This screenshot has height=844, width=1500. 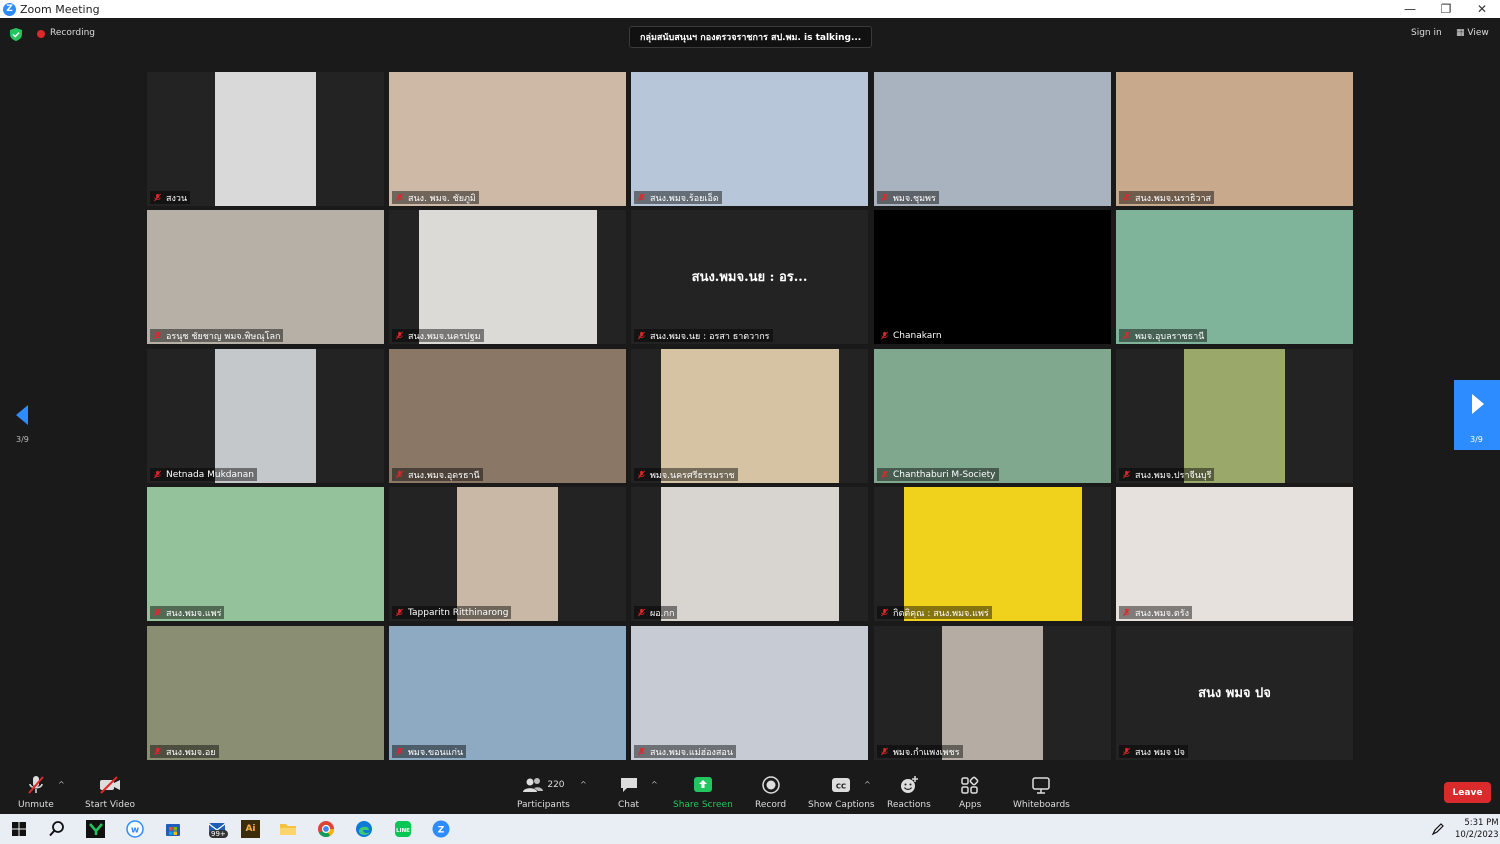 I want to click on participant-tile: Tapparitn Ritthinarong, so click(x=507, y=554).